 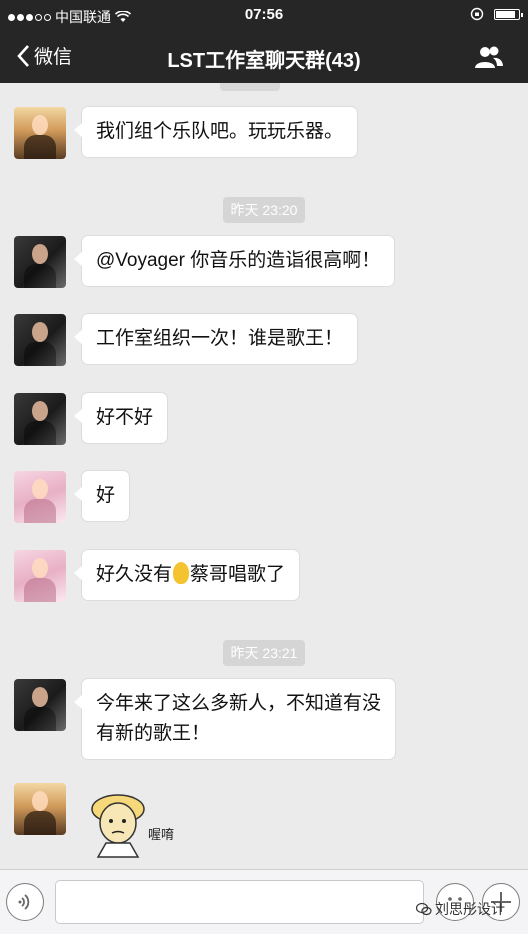 I want to click on message-text: 今年来了这么多新人，不知道有没, so click(x=239, y=703).